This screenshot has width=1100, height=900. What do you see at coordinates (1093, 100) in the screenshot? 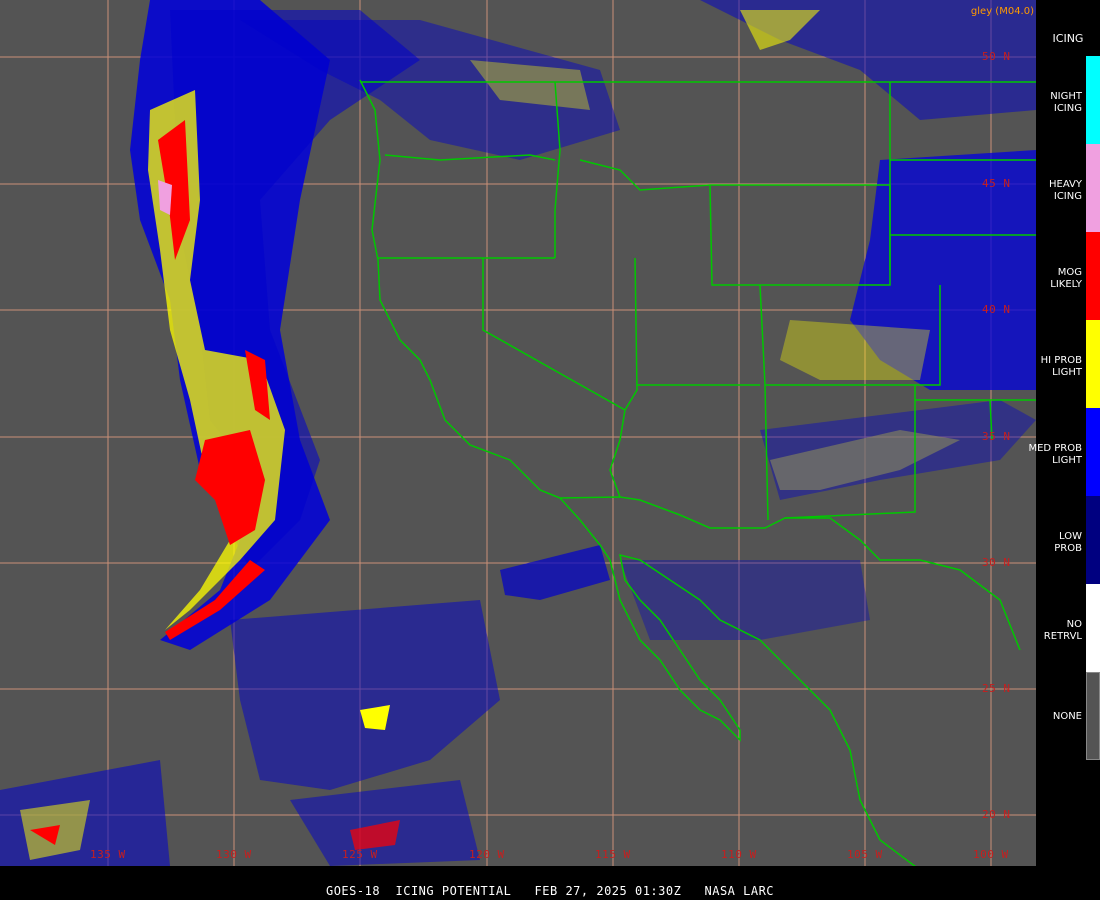
I see `legend-swatch-night-icing` at bounding box center [1093, 100].